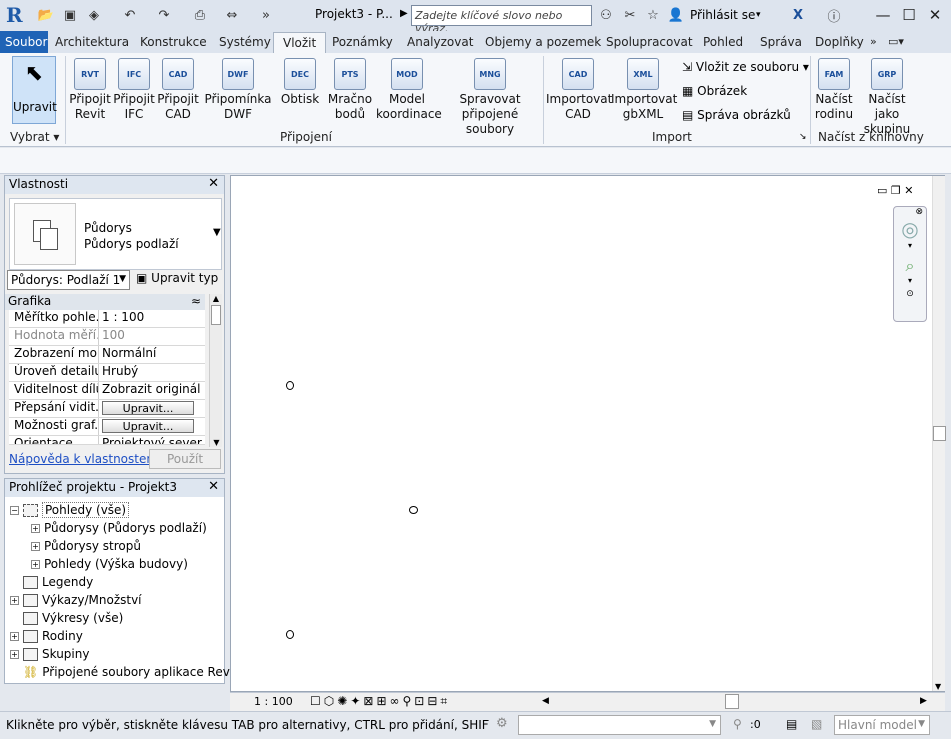 This screenshot has height=739, width=951. What do you see at coordinates (440, 42) in the screenshot?
I see `tab-analyze: Analyzovat` at bounding box center [440, 42].